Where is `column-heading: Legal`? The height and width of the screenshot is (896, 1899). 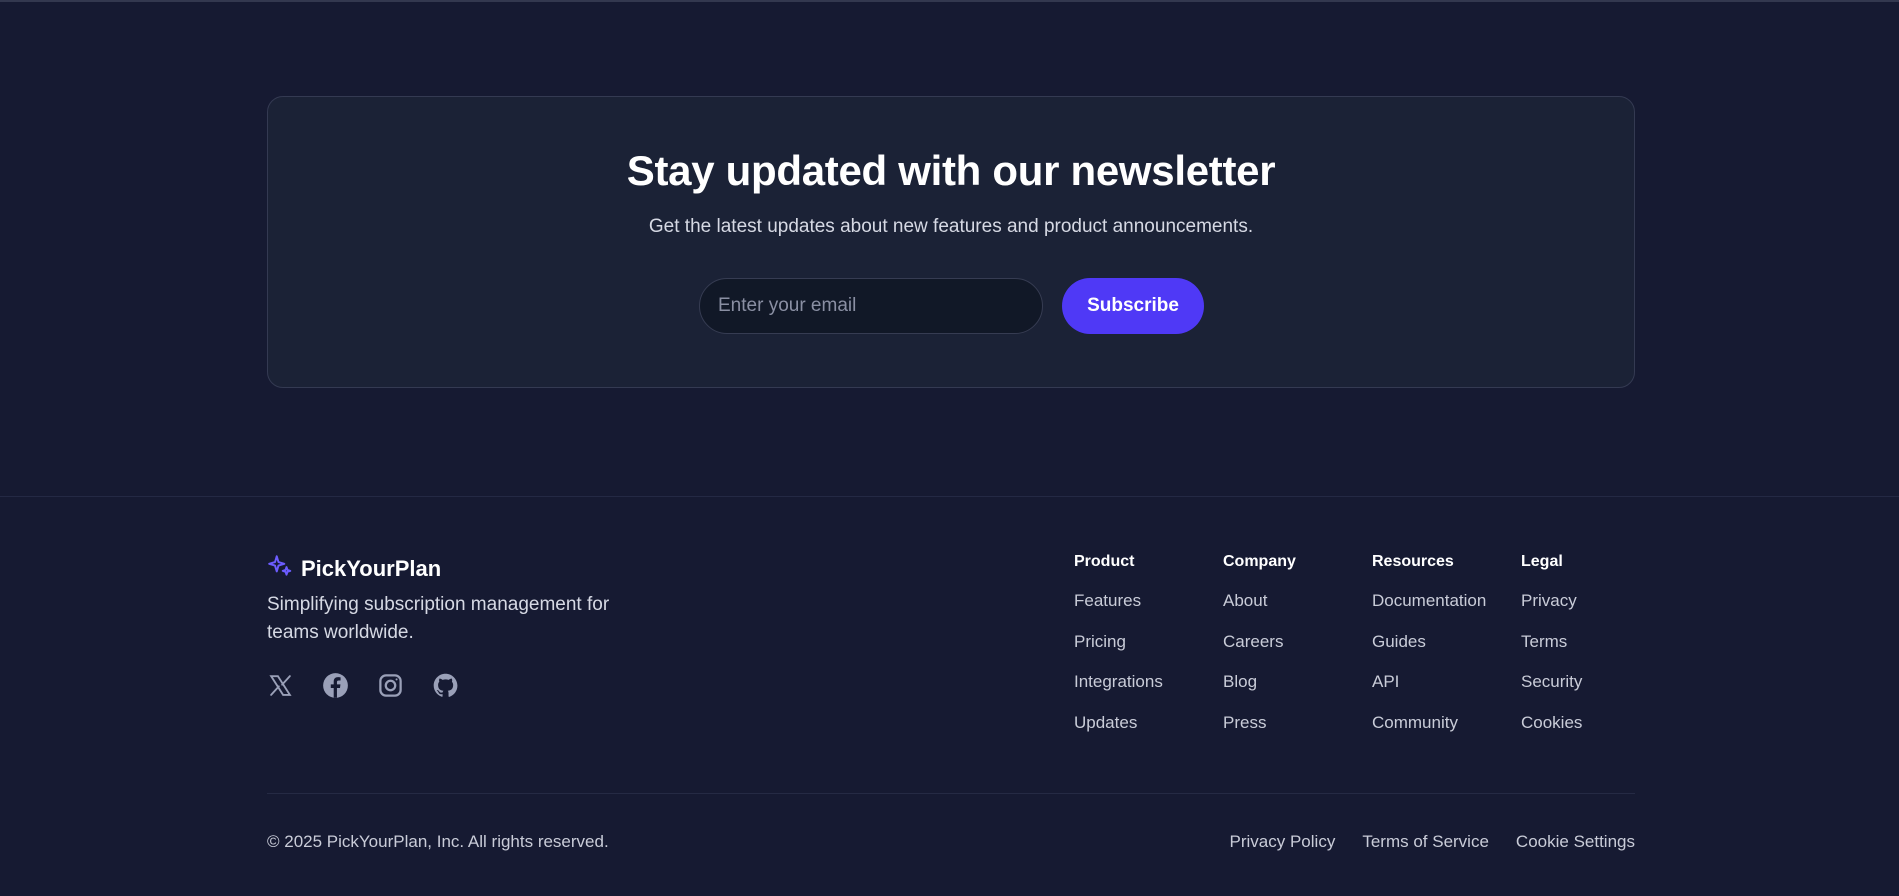 column-heading: Legal is located at coordinates (1542, 561).